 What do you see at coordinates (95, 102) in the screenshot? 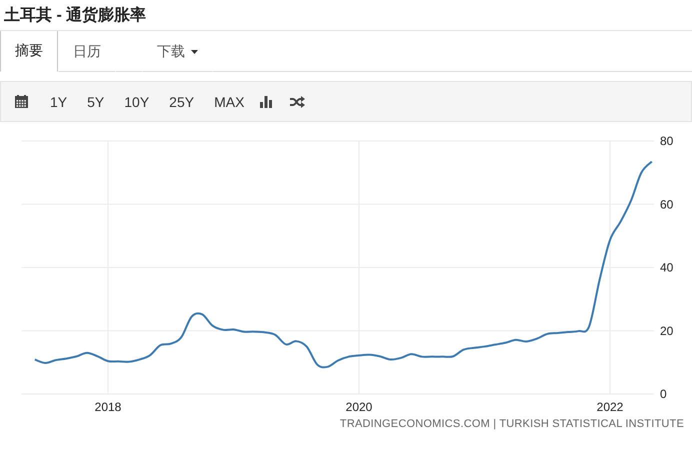
I see `range-button: 5Y` at bounding box center [95, 102].